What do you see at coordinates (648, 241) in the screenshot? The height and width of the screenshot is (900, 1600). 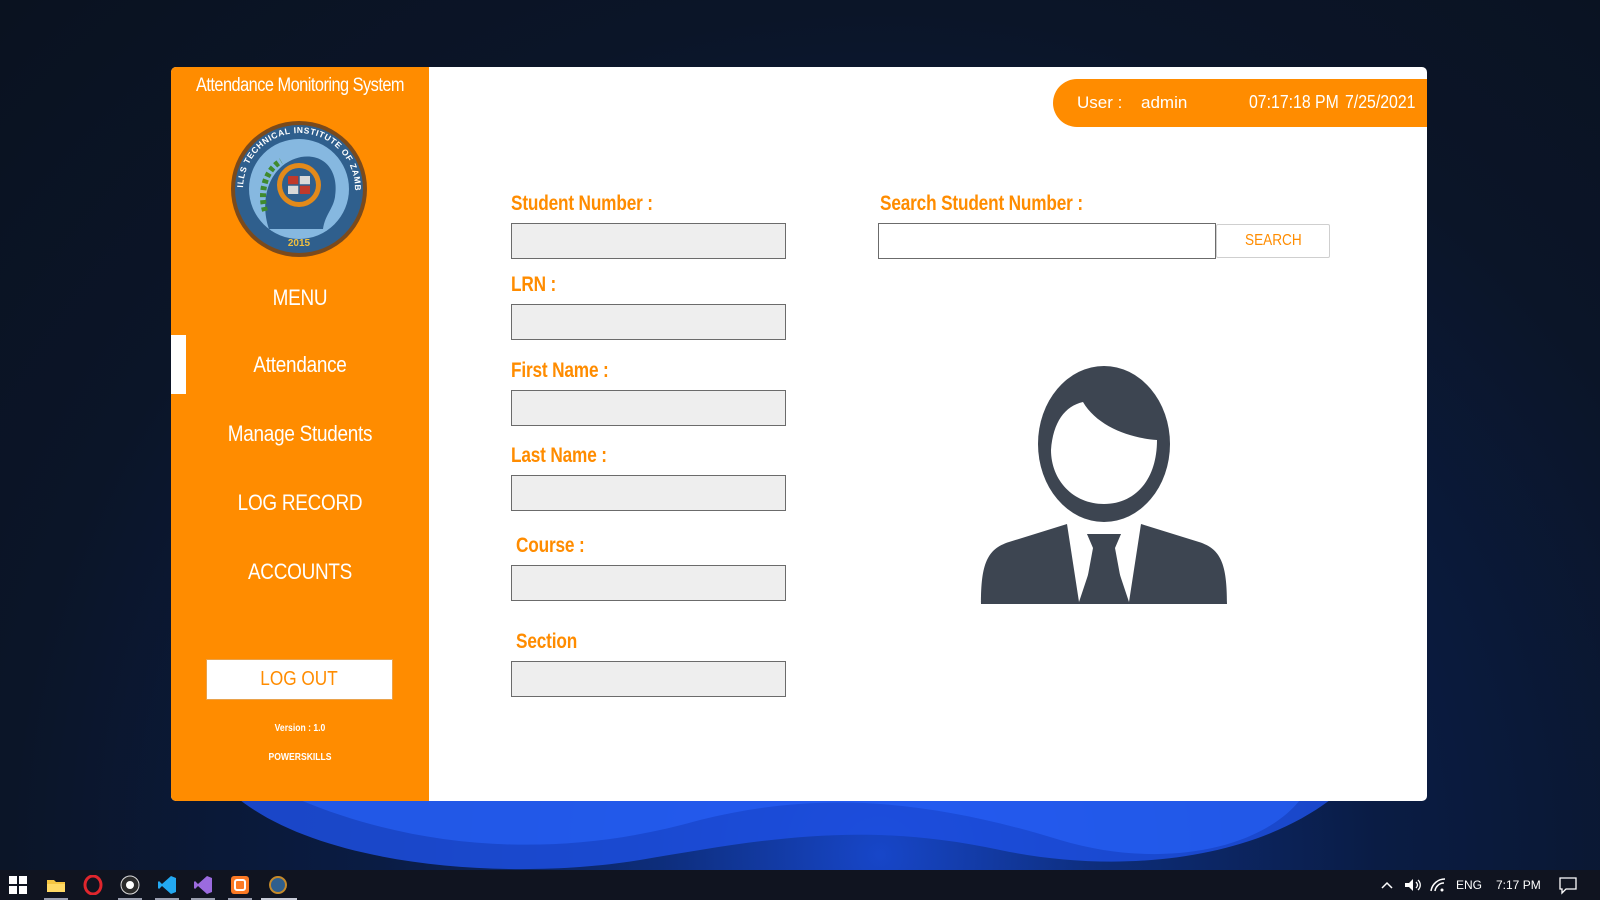 I see `student-number-field` at bounding box center [648, 241].